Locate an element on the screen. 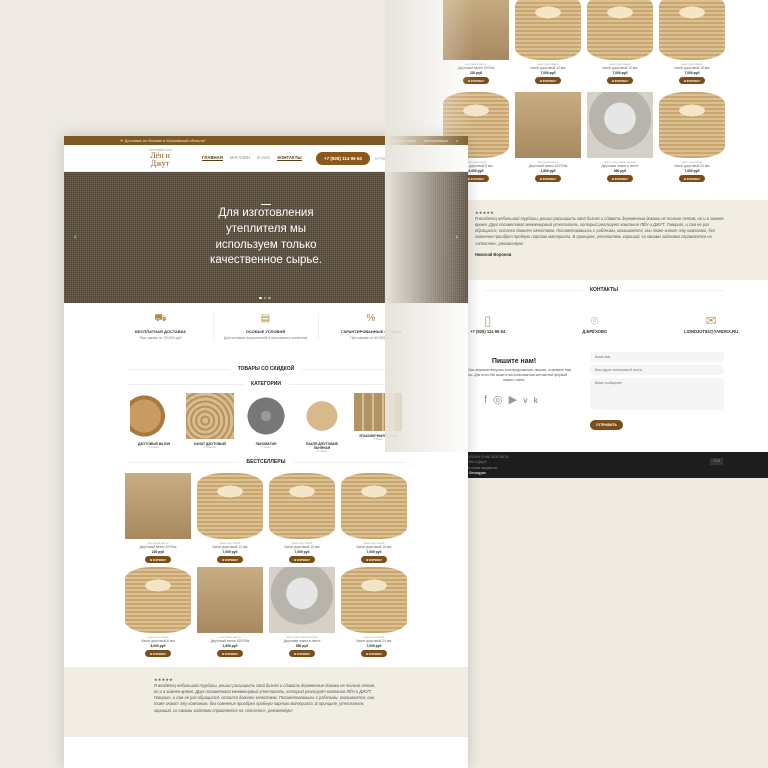  message-input is located at coordinates (657, 394).